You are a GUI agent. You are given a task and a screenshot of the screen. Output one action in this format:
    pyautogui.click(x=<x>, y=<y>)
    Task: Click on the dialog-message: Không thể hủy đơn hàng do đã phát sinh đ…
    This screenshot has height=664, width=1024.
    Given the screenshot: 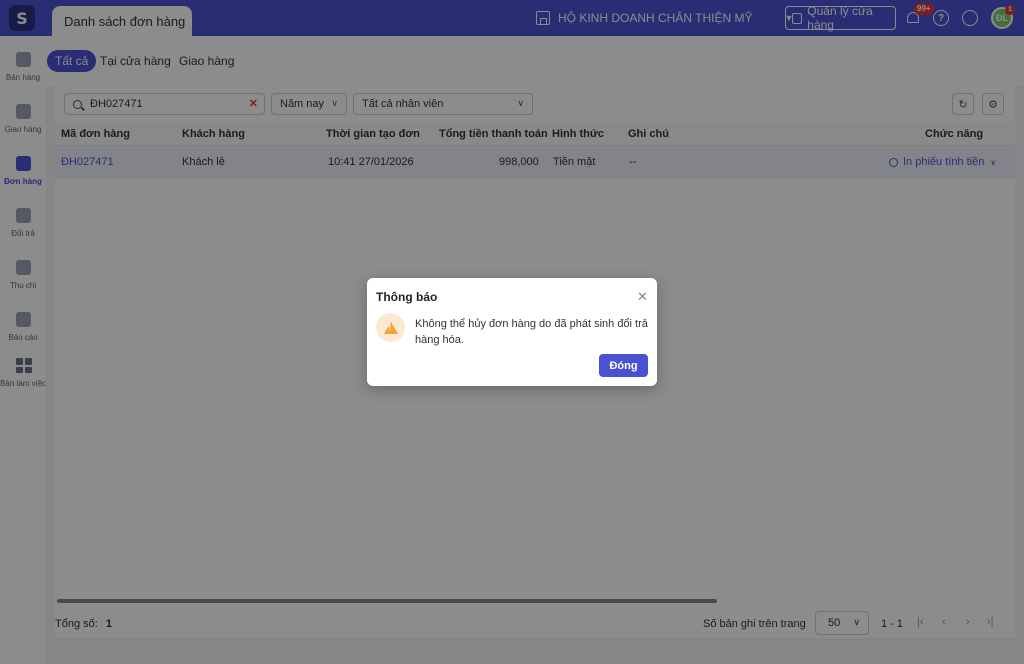 What is the action you would take?
    pyautogui.click(x=531, y=332)
    